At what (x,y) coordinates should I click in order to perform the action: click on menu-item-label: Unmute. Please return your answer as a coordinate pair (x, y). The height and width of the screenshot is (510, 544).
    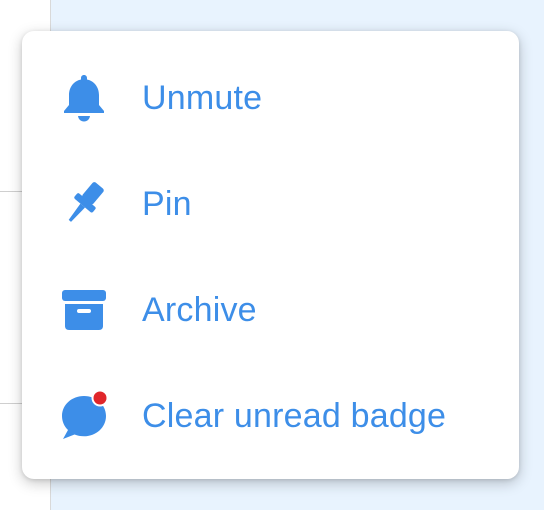
    Looking at the image, I should click on (202, 97).